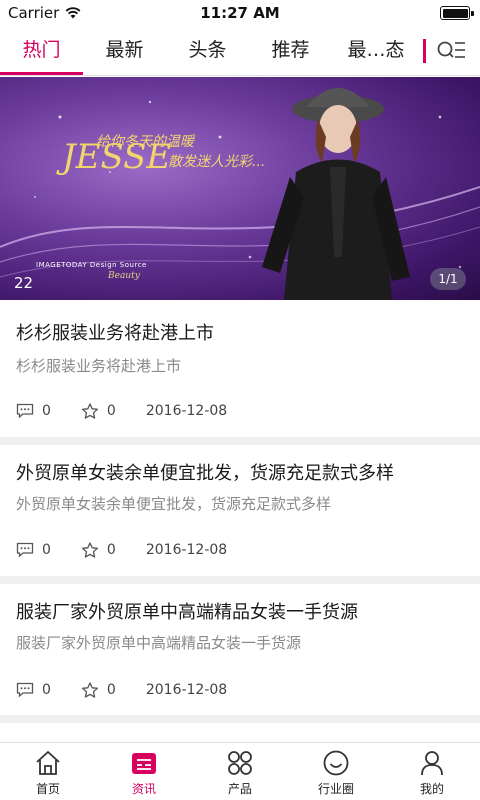 The image size is (480, 800). What do you see at coordinates (240, 763) in the screenshot?
I see `grid-icon` at bounding box center [240, 763].